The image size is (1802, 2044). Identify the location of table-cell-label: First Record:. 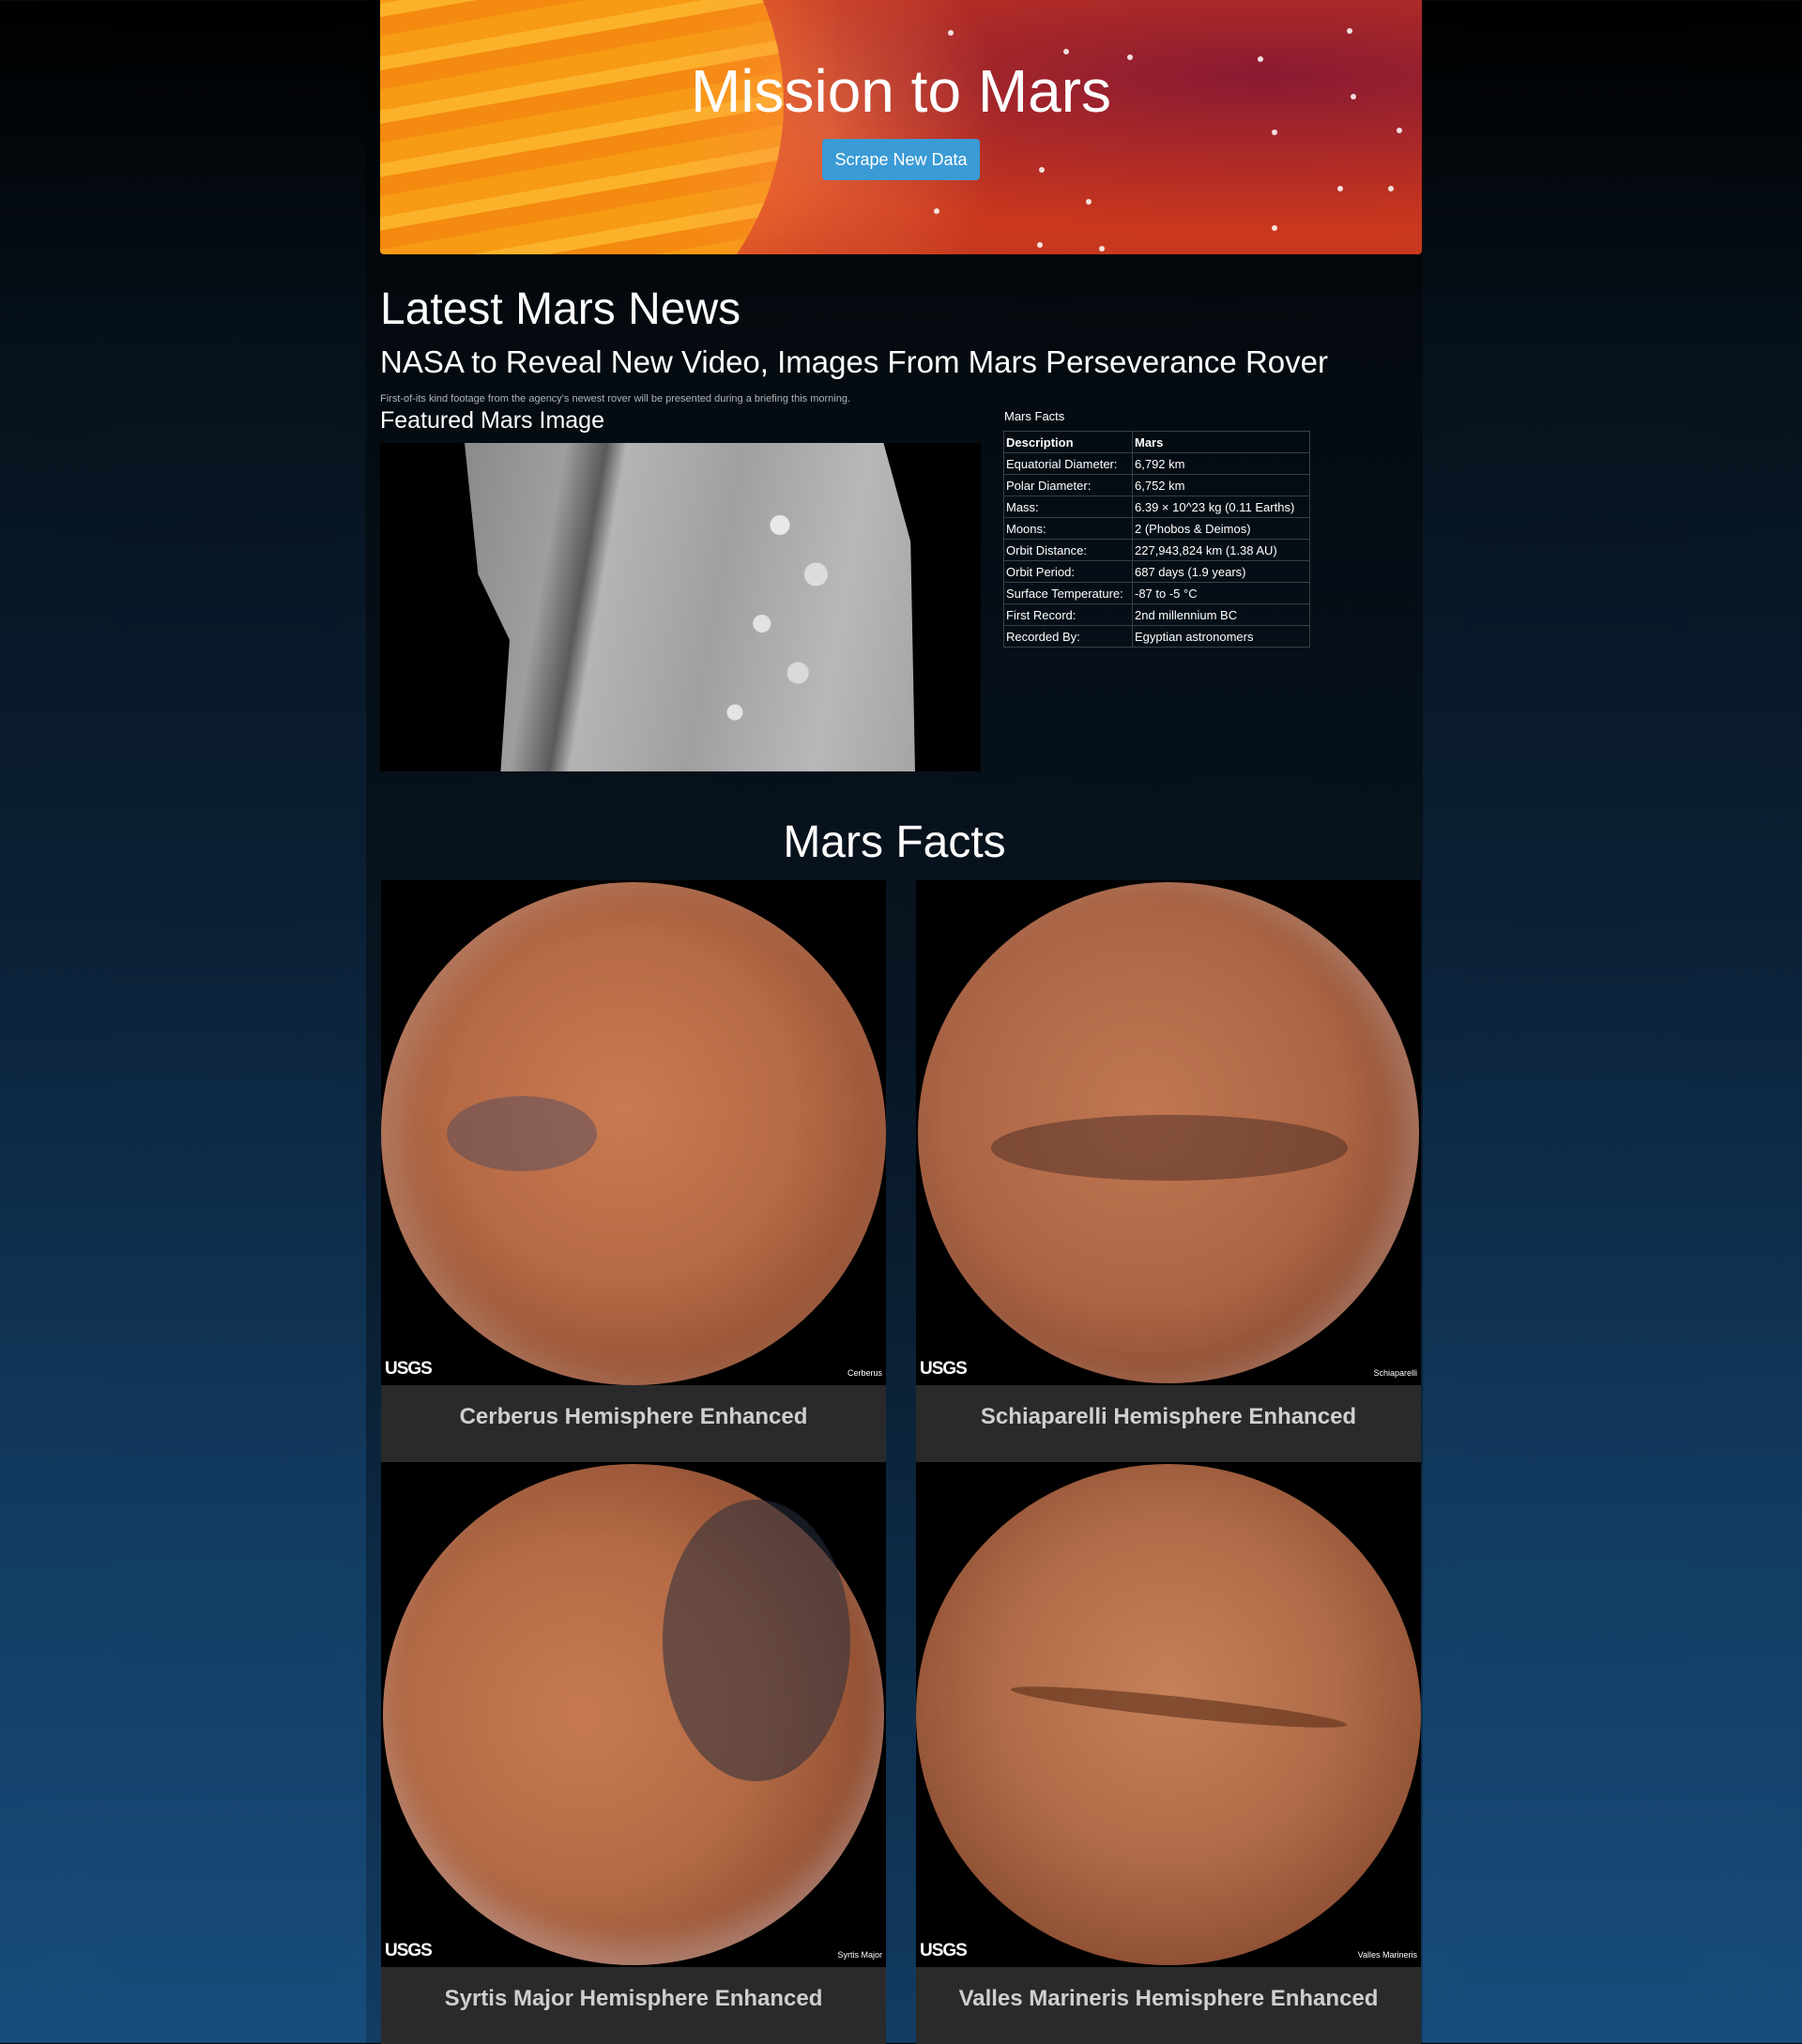
(1068, 614).